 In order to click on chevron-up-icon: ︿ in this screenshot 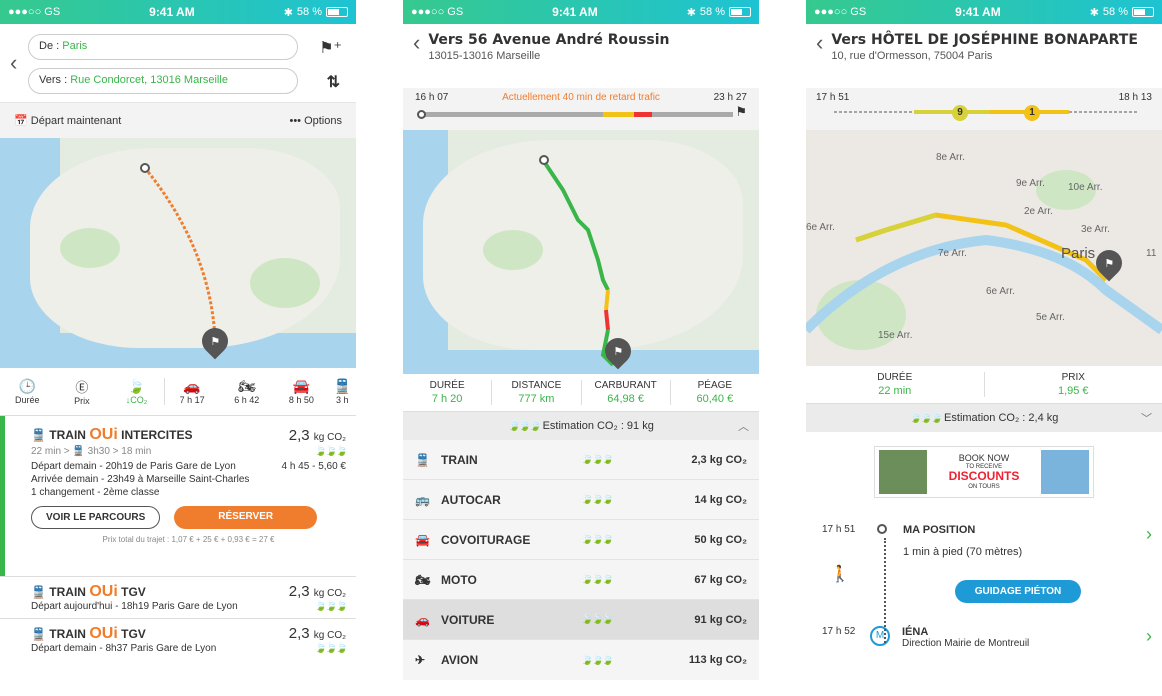, I will do `click(743, 427)`.